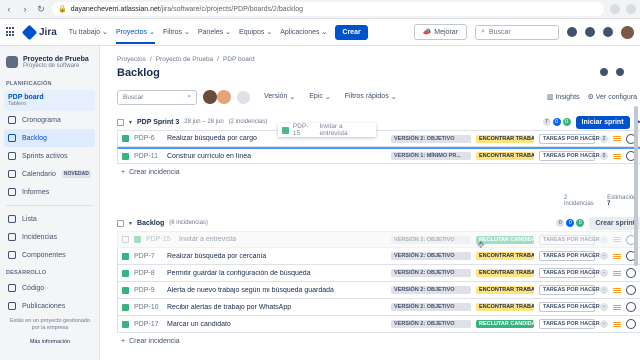 The width and height of the screenshot is (640, 360). I want to click on breadcrumb-project: Proyecto de Prueba, so click(184, 59).